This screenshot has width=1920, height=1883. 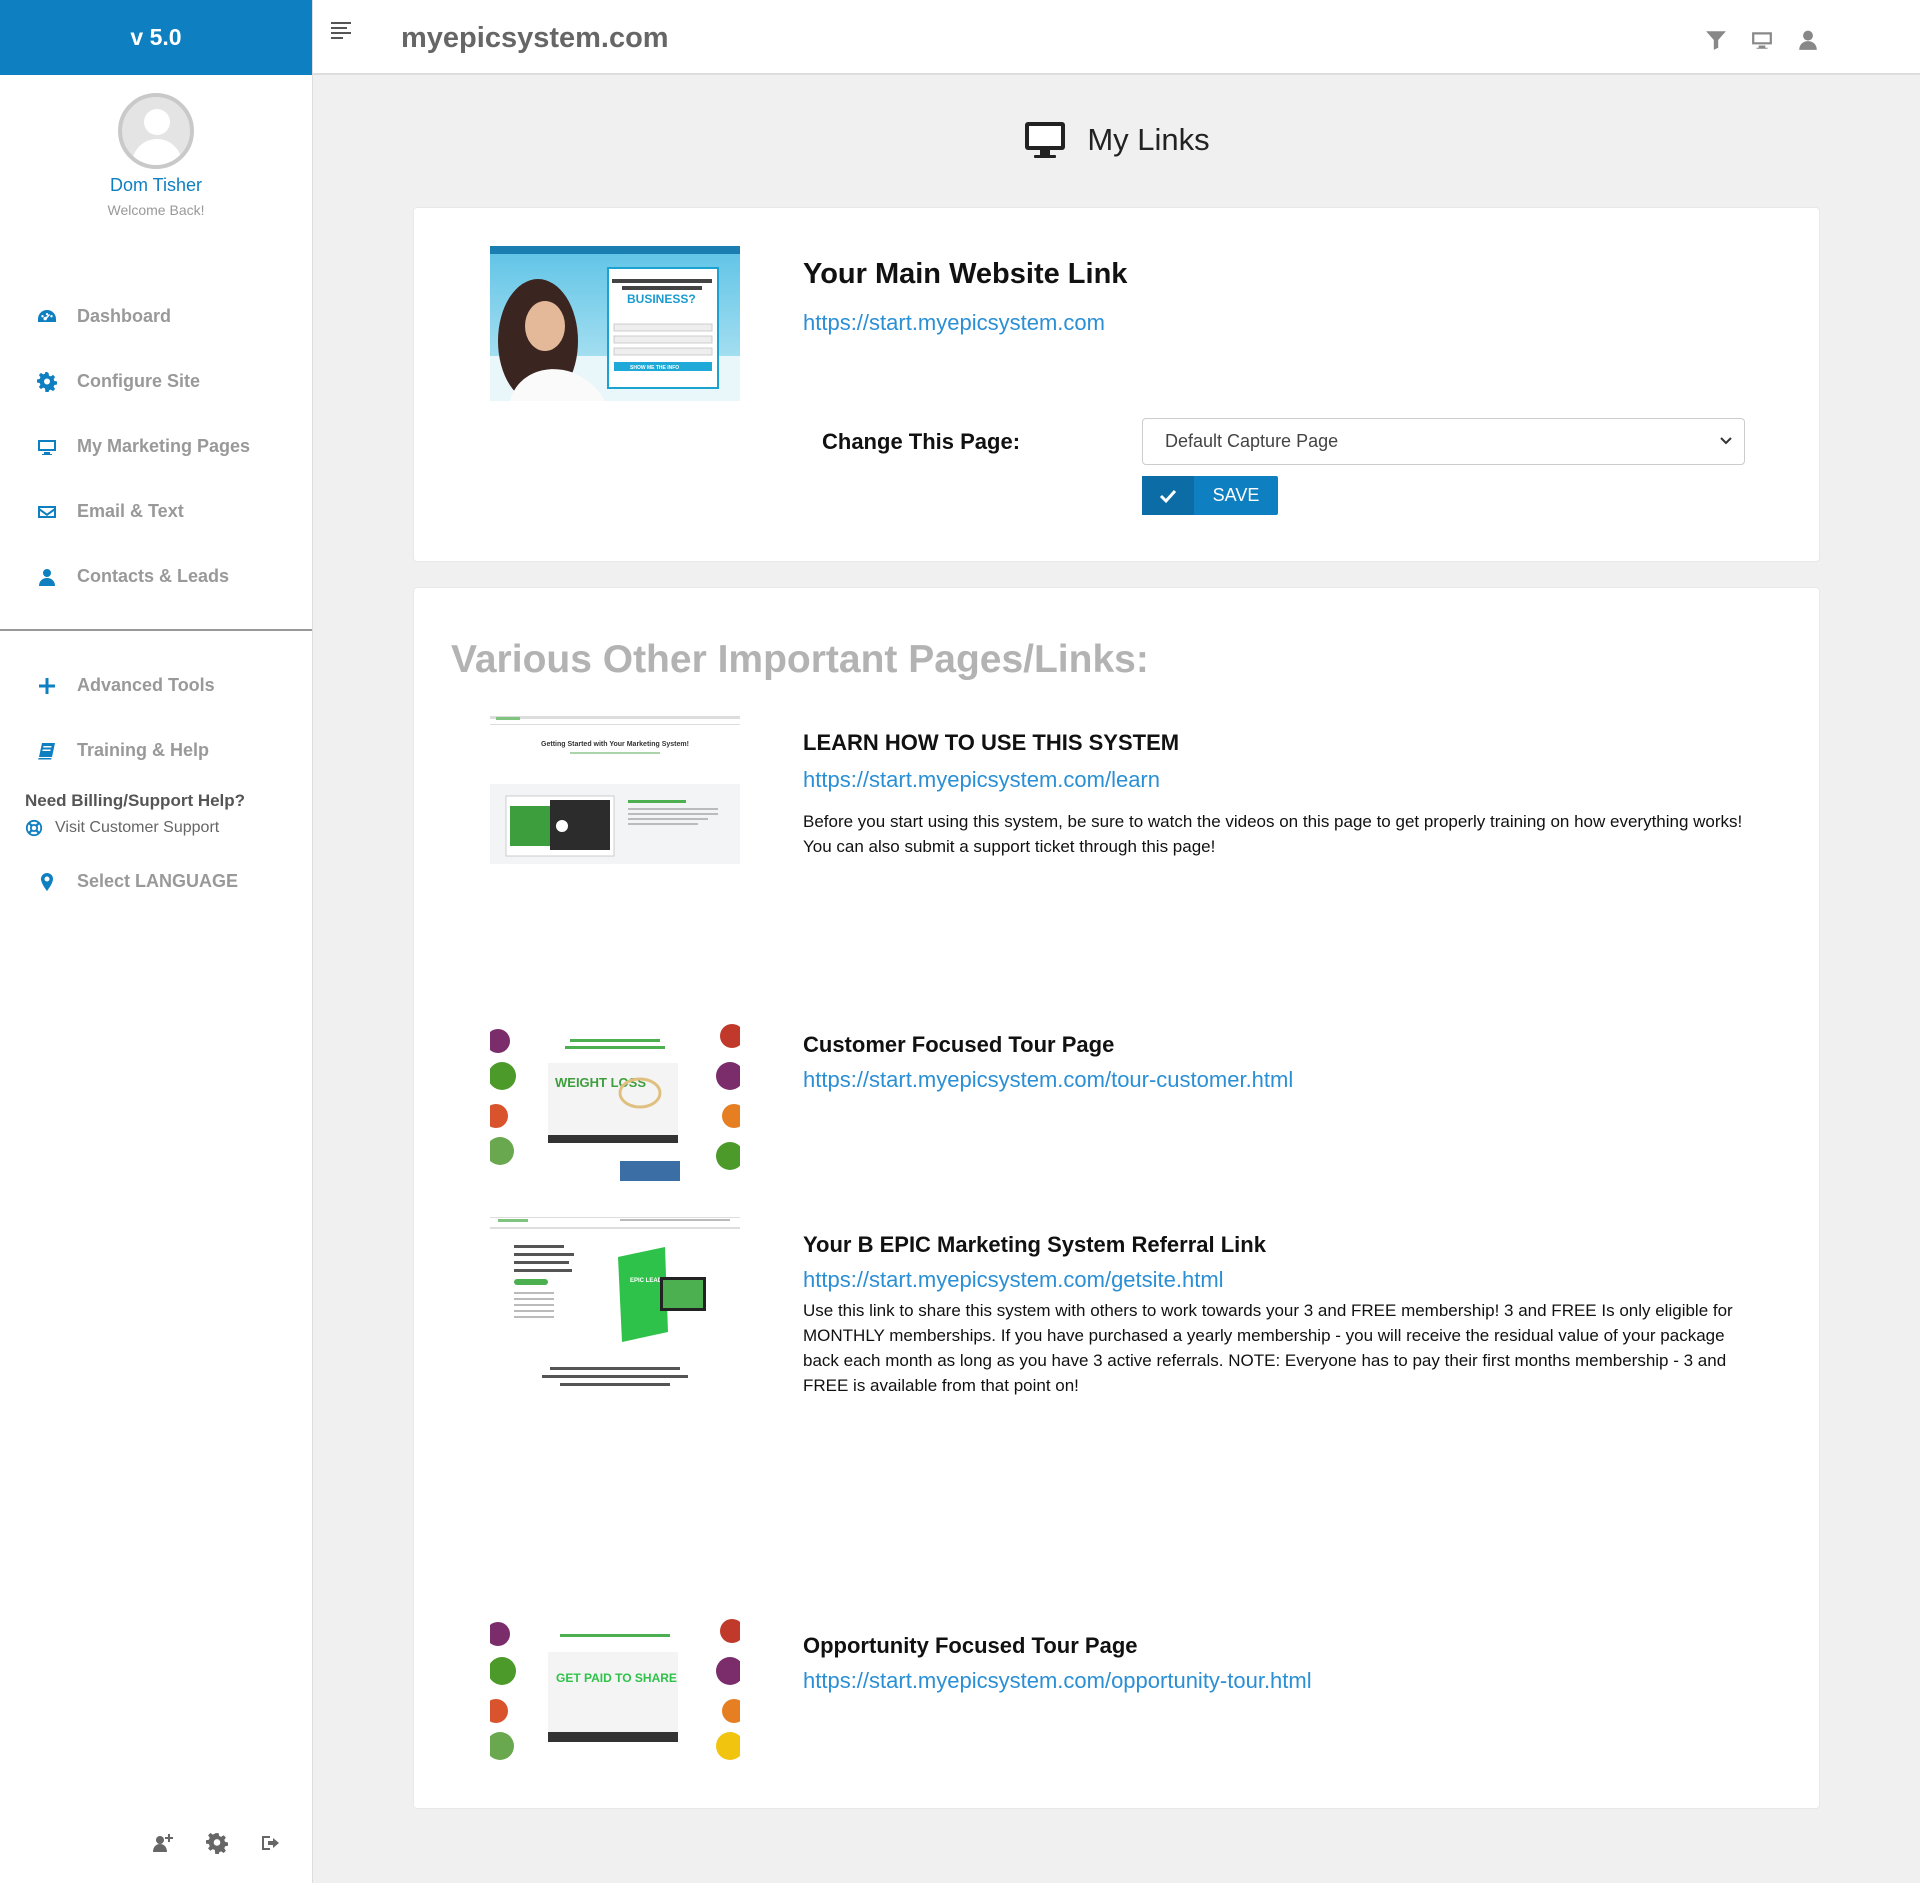 I want to click on avatar, so click(x=156, y=131).